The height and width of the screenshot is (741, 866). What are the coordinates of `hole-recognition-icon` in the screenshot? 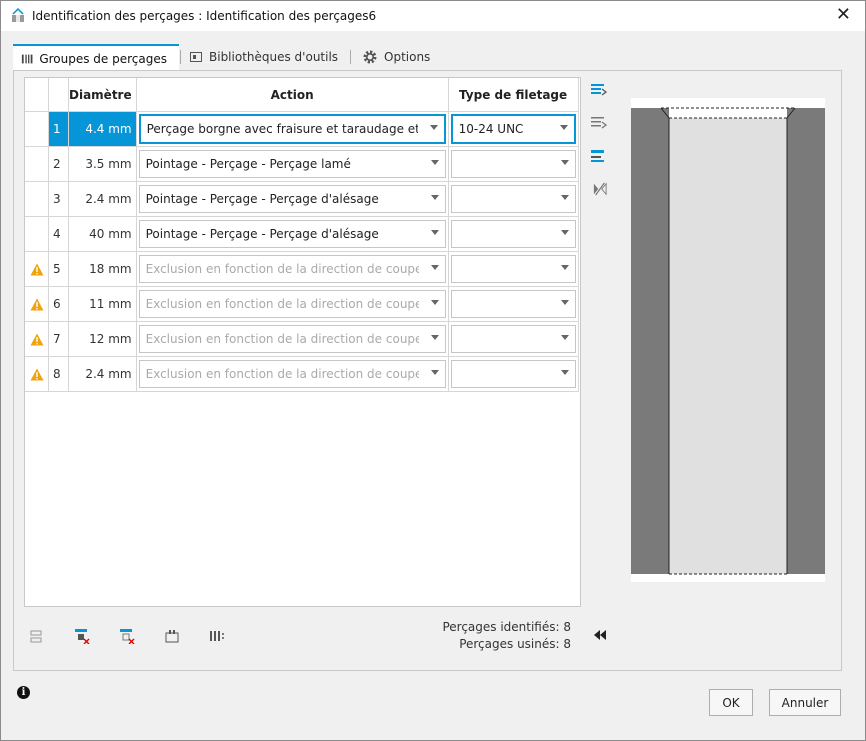 It's located at (18, 15).